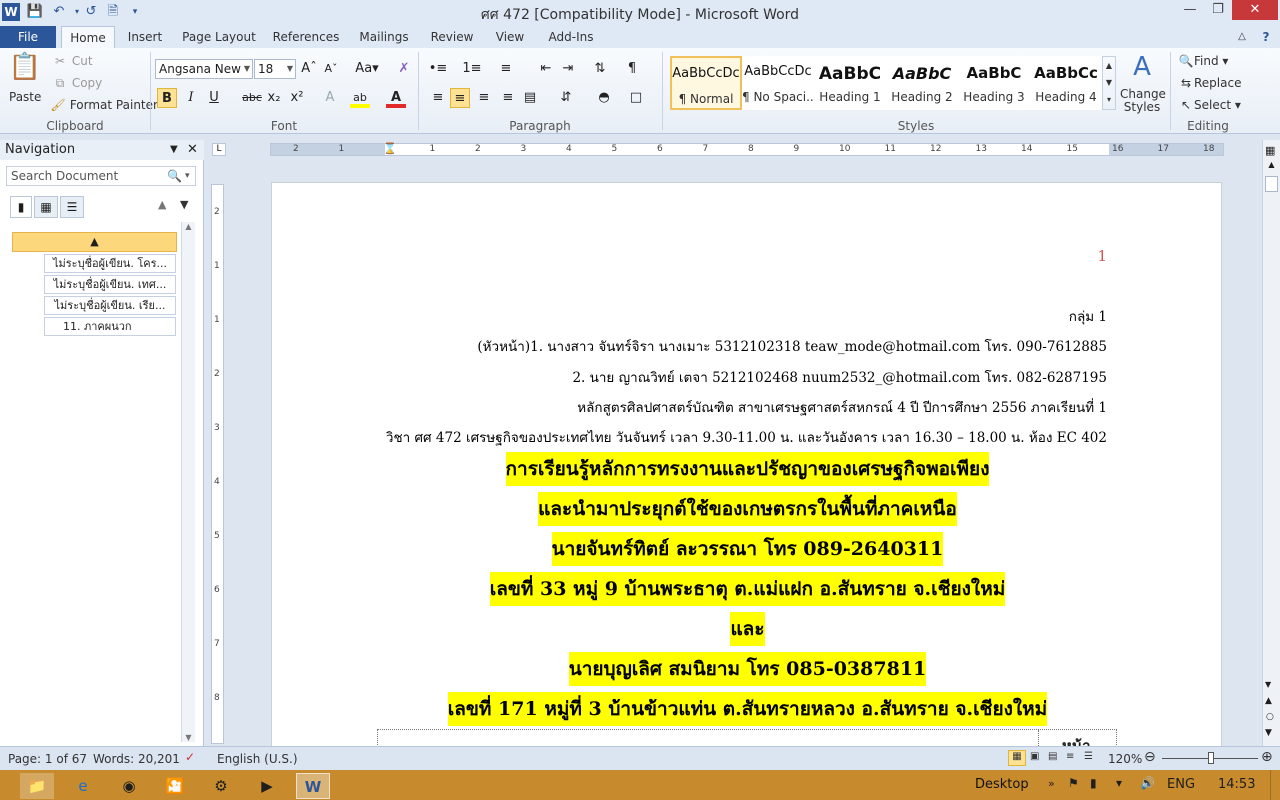  Describe the element at coordinates (104, 105) in the screenshot. I see `format-painter-button: 🖌 Format Painter` at that location.